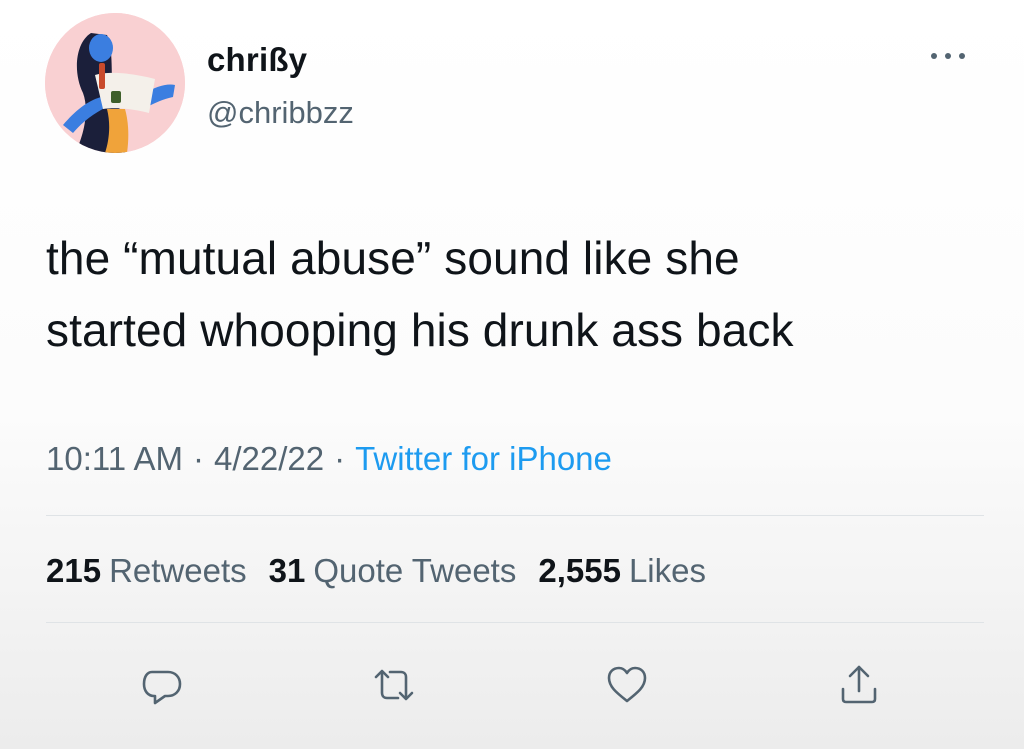 The height and width of the screenshot is (749, 1024). Describe the element at coordinates (114, 458) in the screenshot. I see `tweet-time: 10:11 AM` at that location.